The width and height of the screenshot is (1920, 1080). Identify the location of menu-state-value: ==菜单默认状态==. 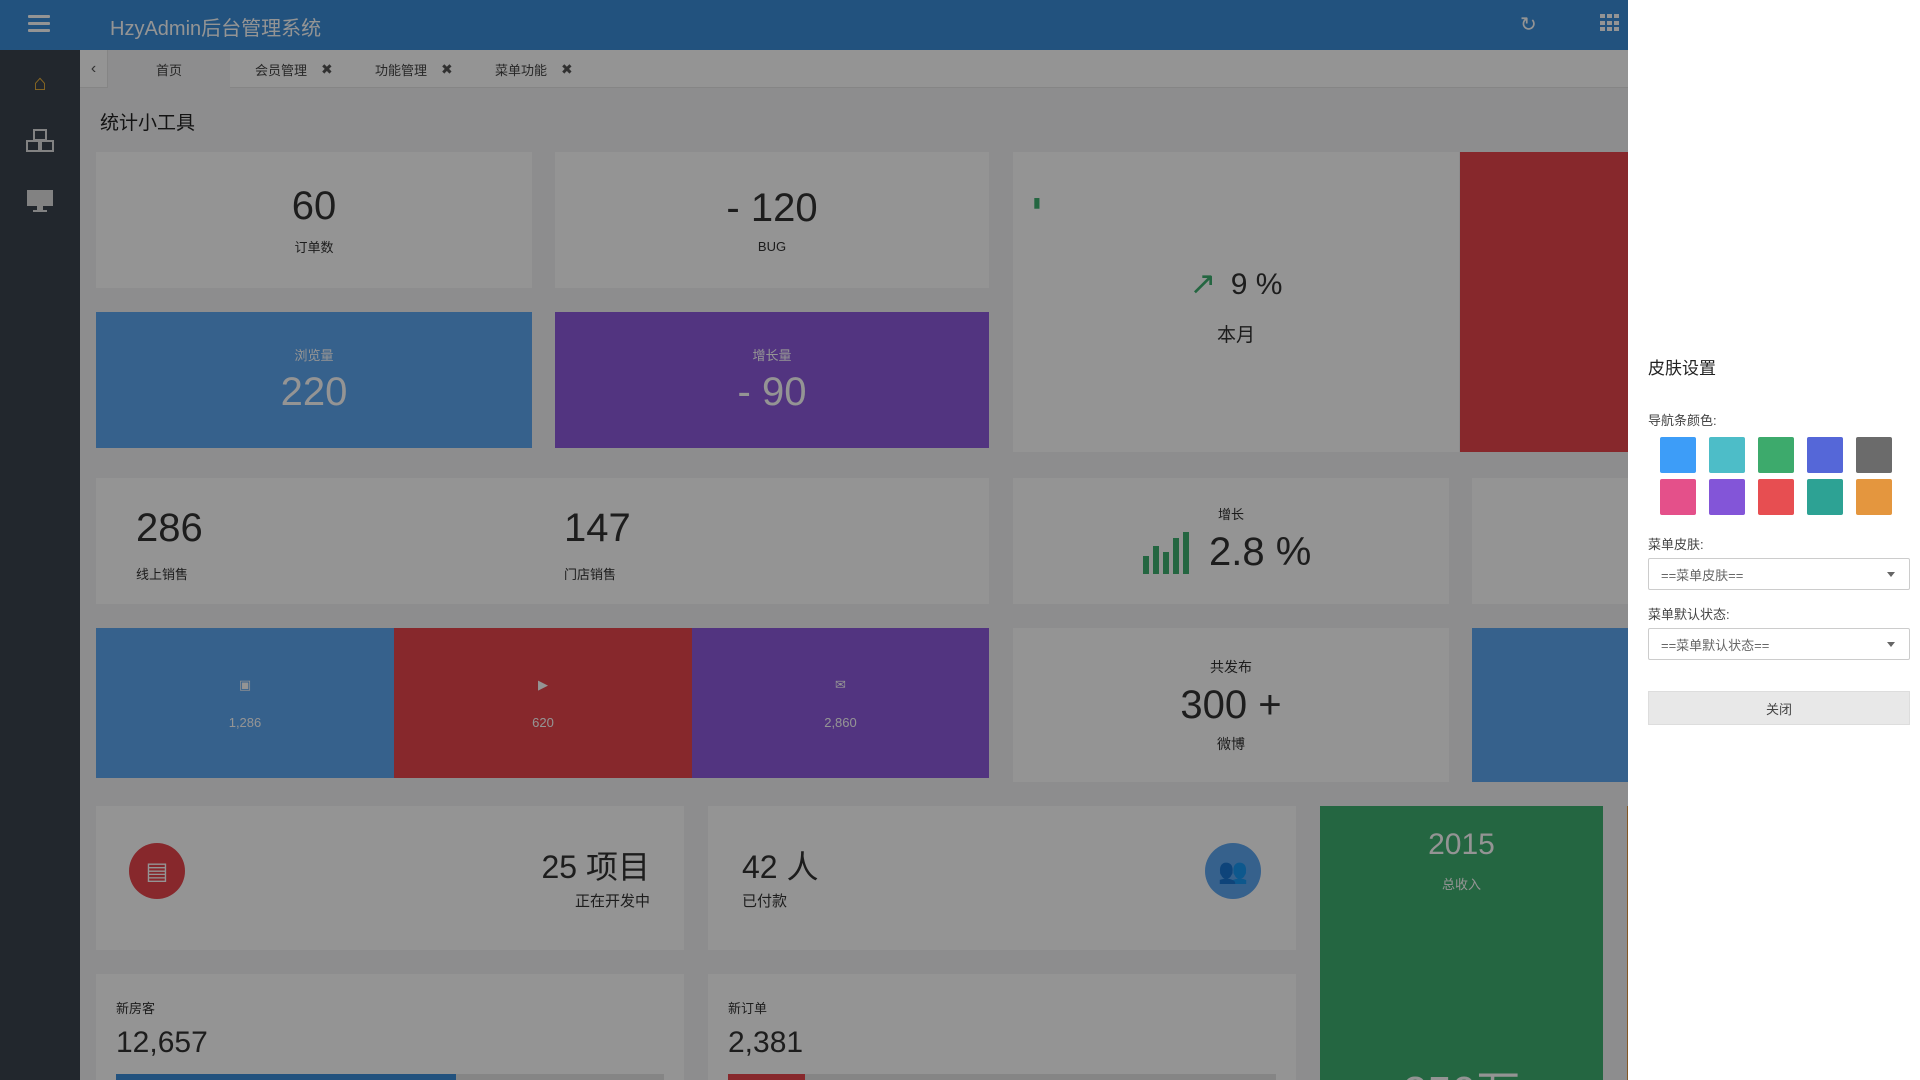
(1715, 645).